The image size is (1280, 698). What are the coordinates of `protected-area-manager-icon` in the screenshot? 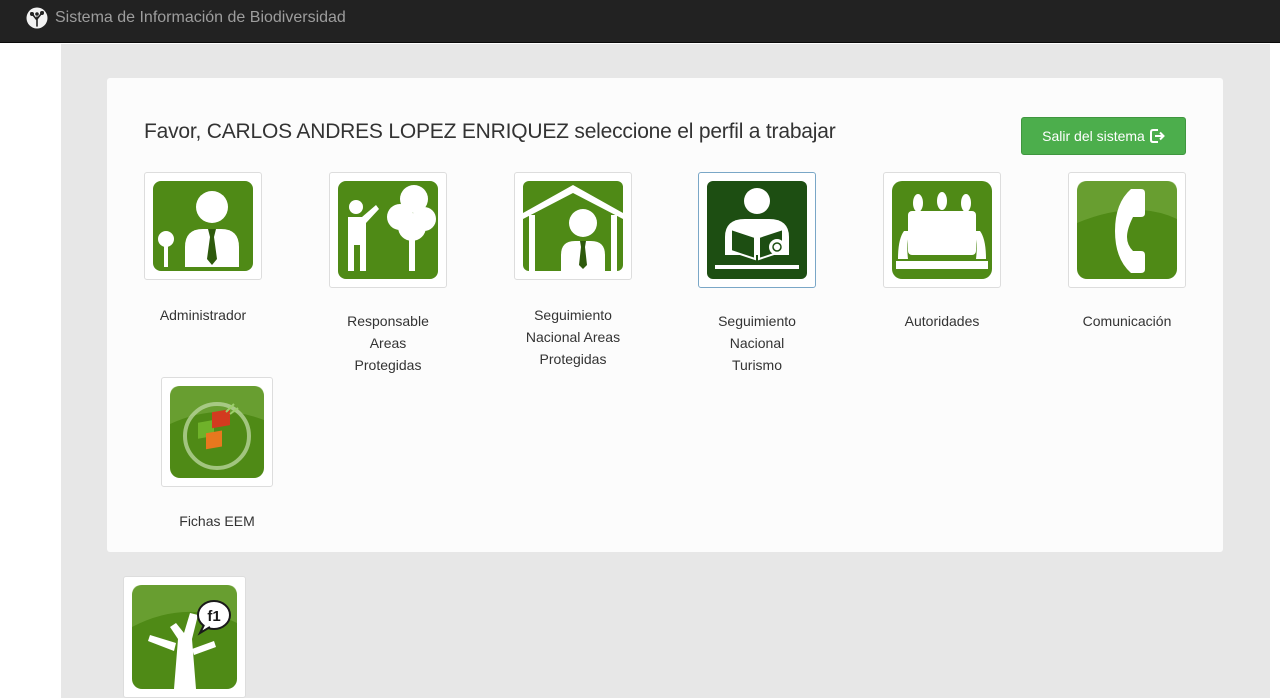 It's located at (388, 230).